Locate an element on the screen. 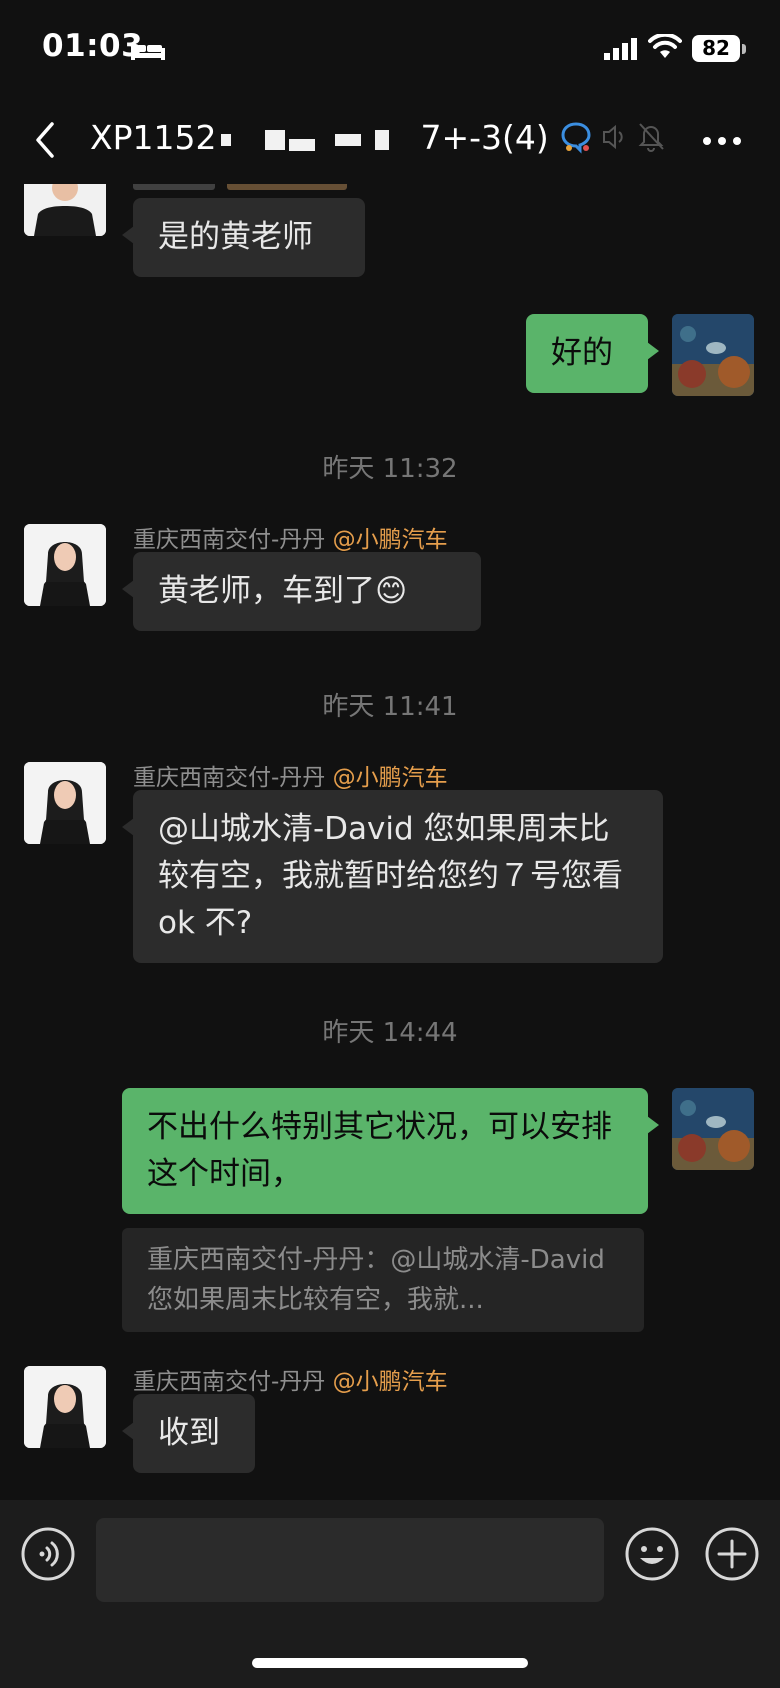  message-bubble: 不出什么特别其它状况，可以安排这个时间， is located at coordinates (390, 1151).